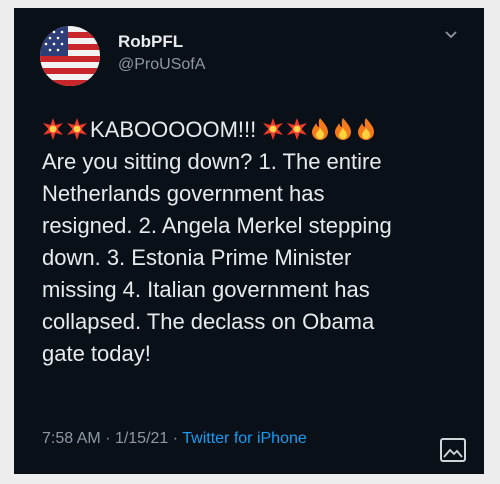 The width and height of the screenshot is (500, 484). Describe the element at coordinates (150, 42) in the screenshot. I see `display-name: RobPFL` at that location.